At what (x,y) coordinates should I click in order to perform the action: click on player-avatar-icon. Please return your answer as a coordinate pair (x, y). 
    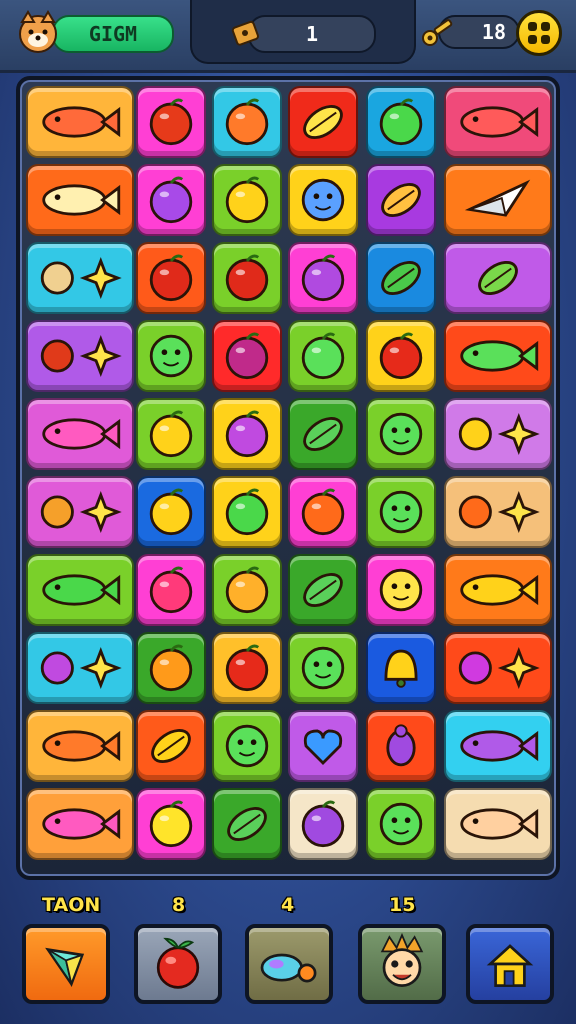
    Looking at the image, I should click on (38, 32).